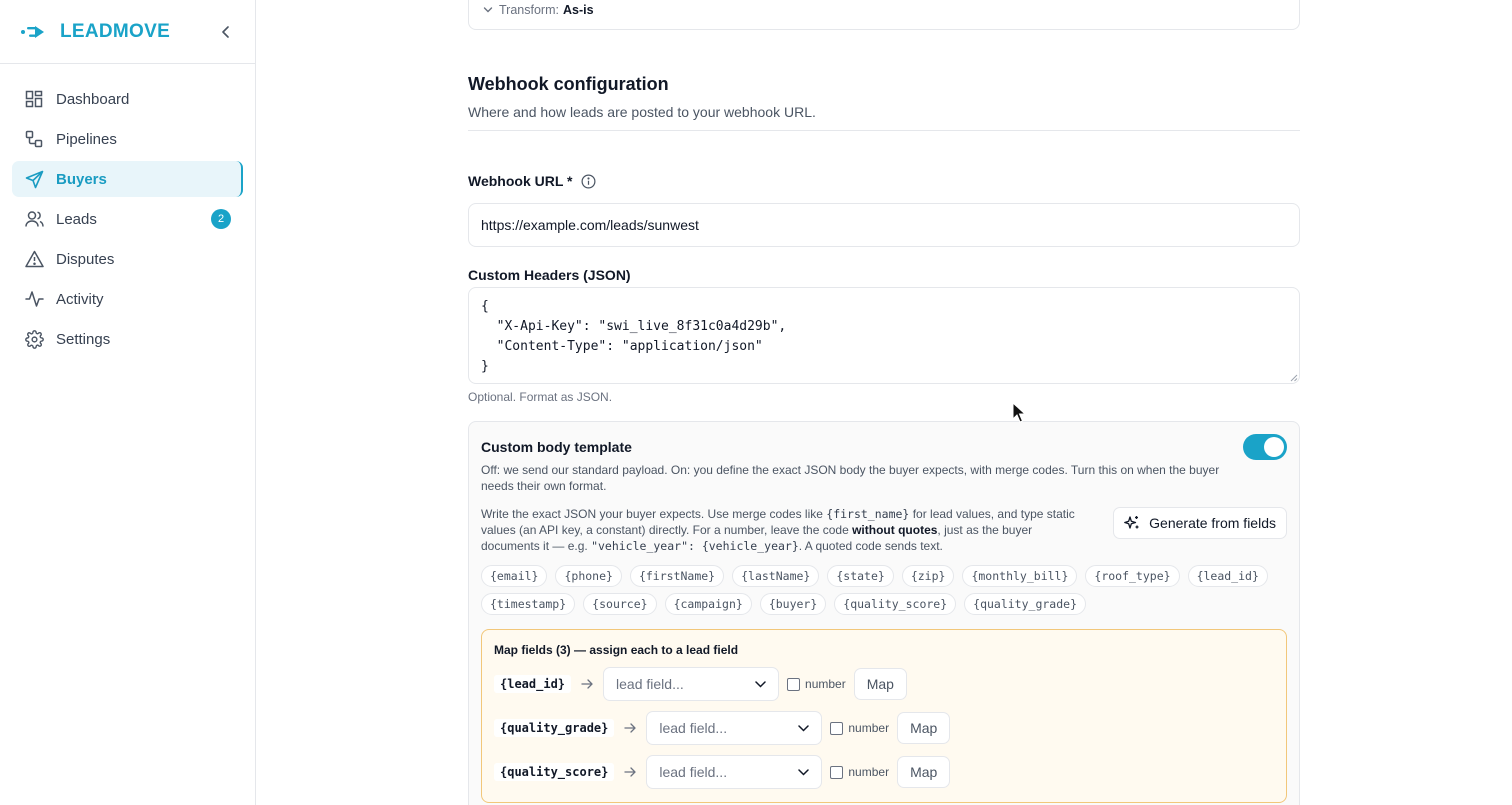  What do you see at coordinates (928, 576) in the screenshot?
I see `merge-code-chip: {zip}` at bounding box center [928, 576].